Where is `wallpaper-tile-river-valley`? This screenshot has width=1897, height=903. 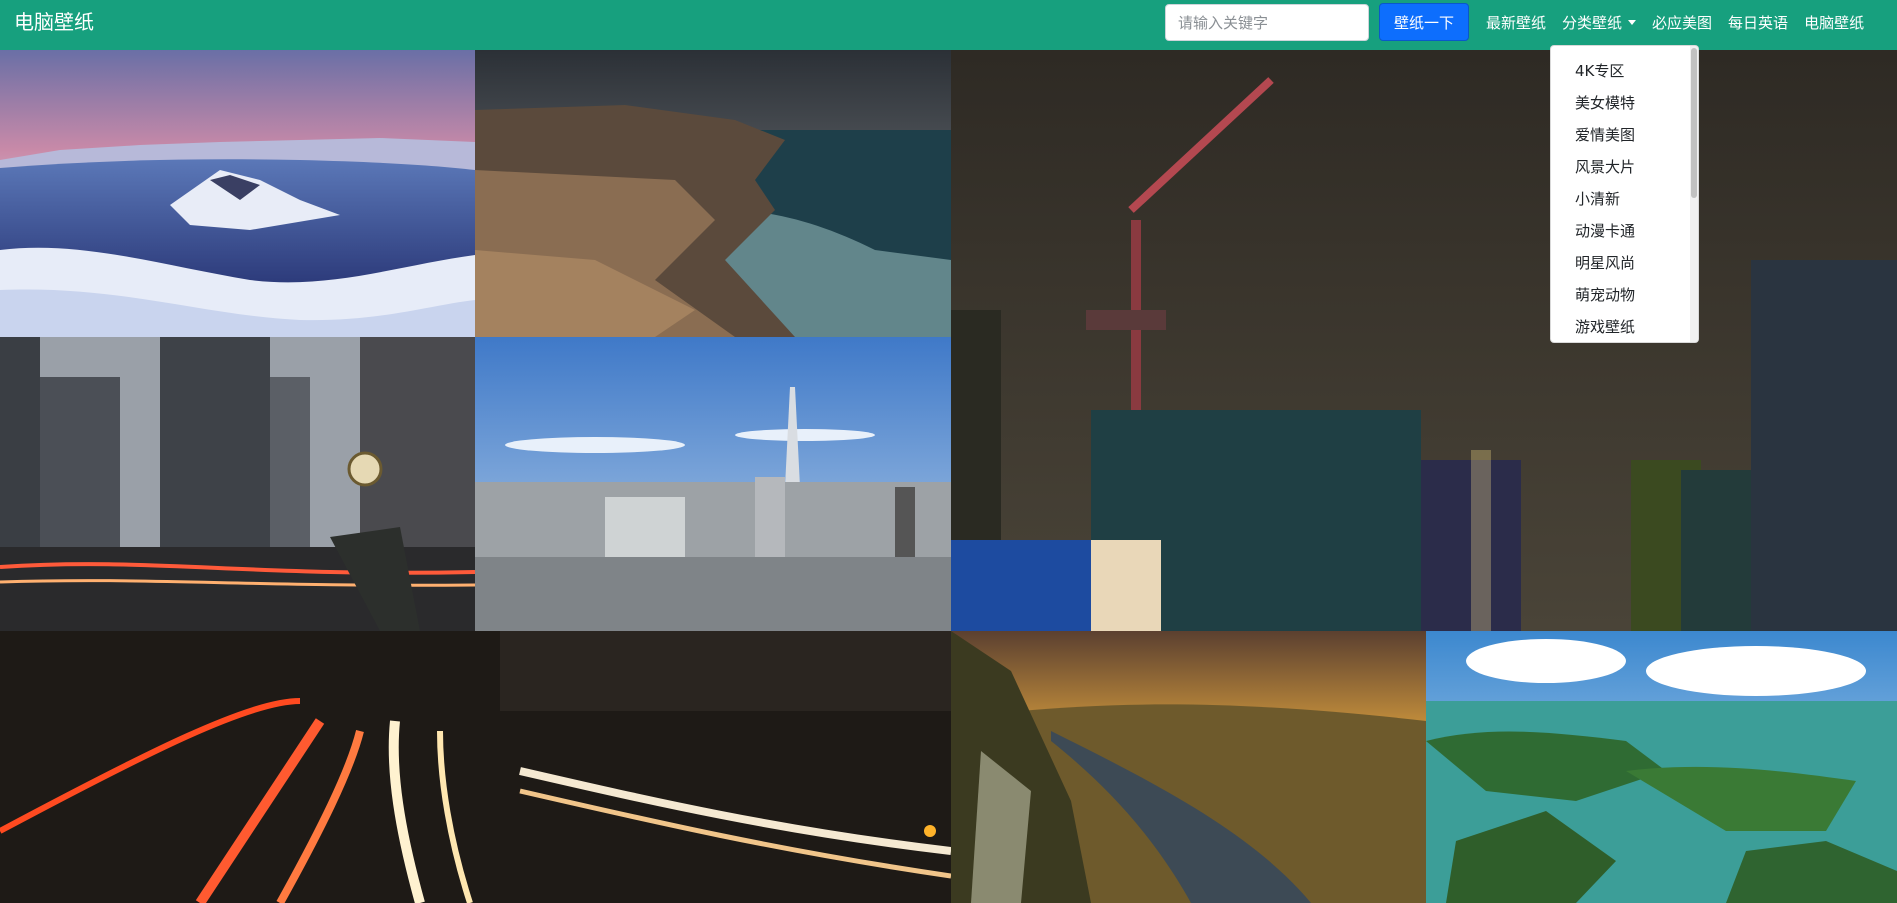
wallpaper-tile-river-valley is located at coordinates (1188, 767).